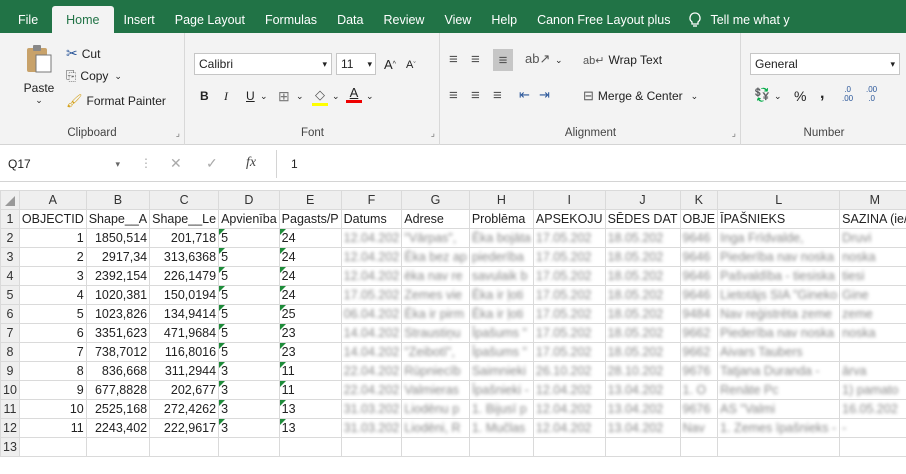  I want to click on cell: 14.04.202, so click(371, 333).